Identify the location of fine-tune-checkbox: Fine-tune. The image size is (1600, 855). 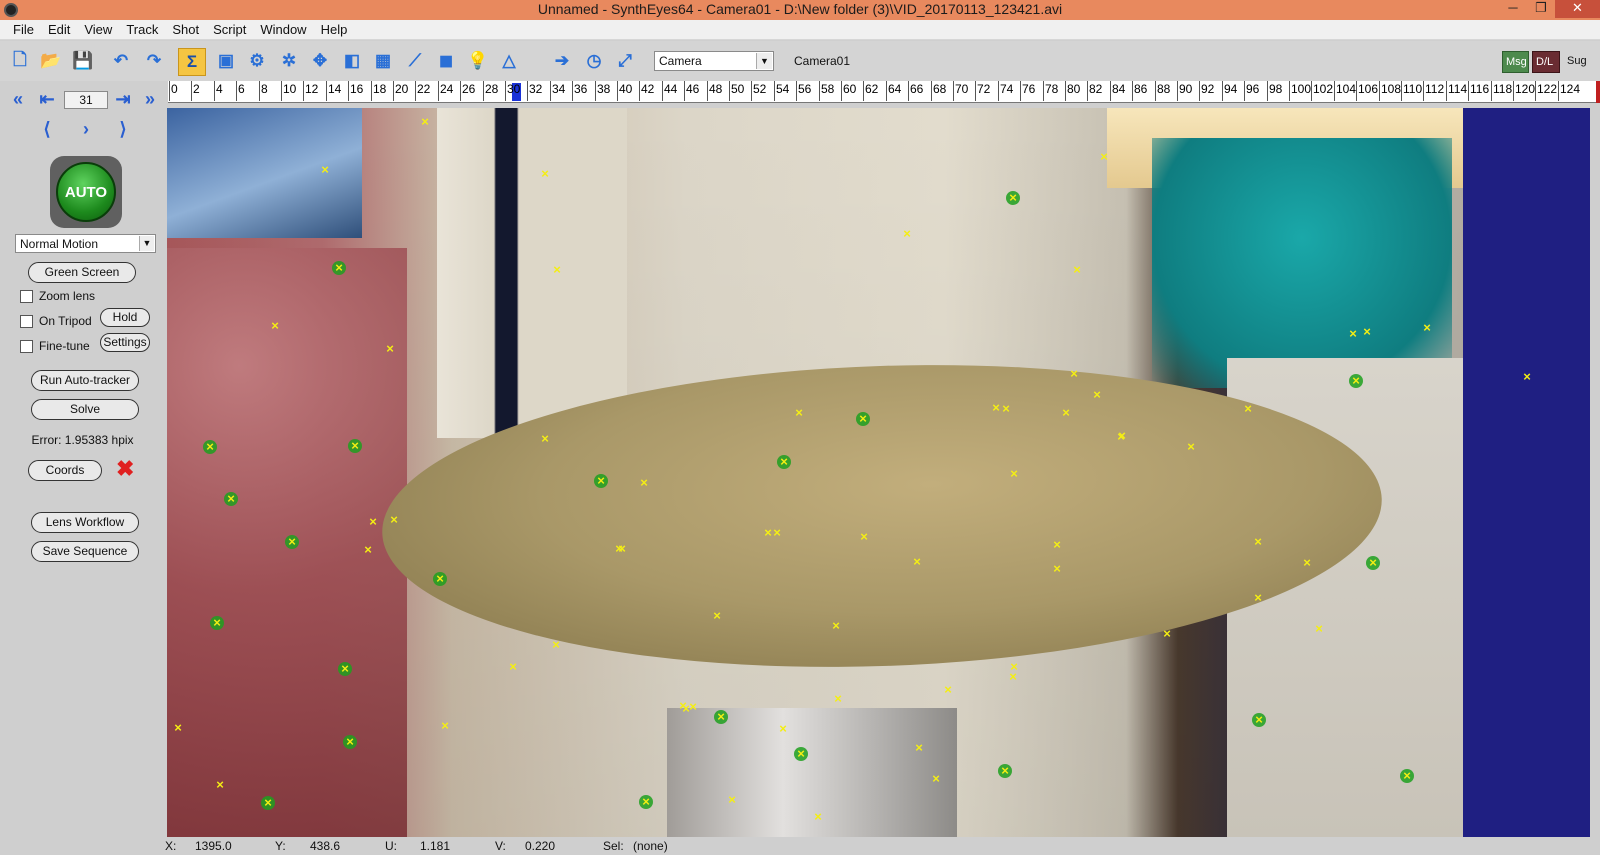
(55, 346).